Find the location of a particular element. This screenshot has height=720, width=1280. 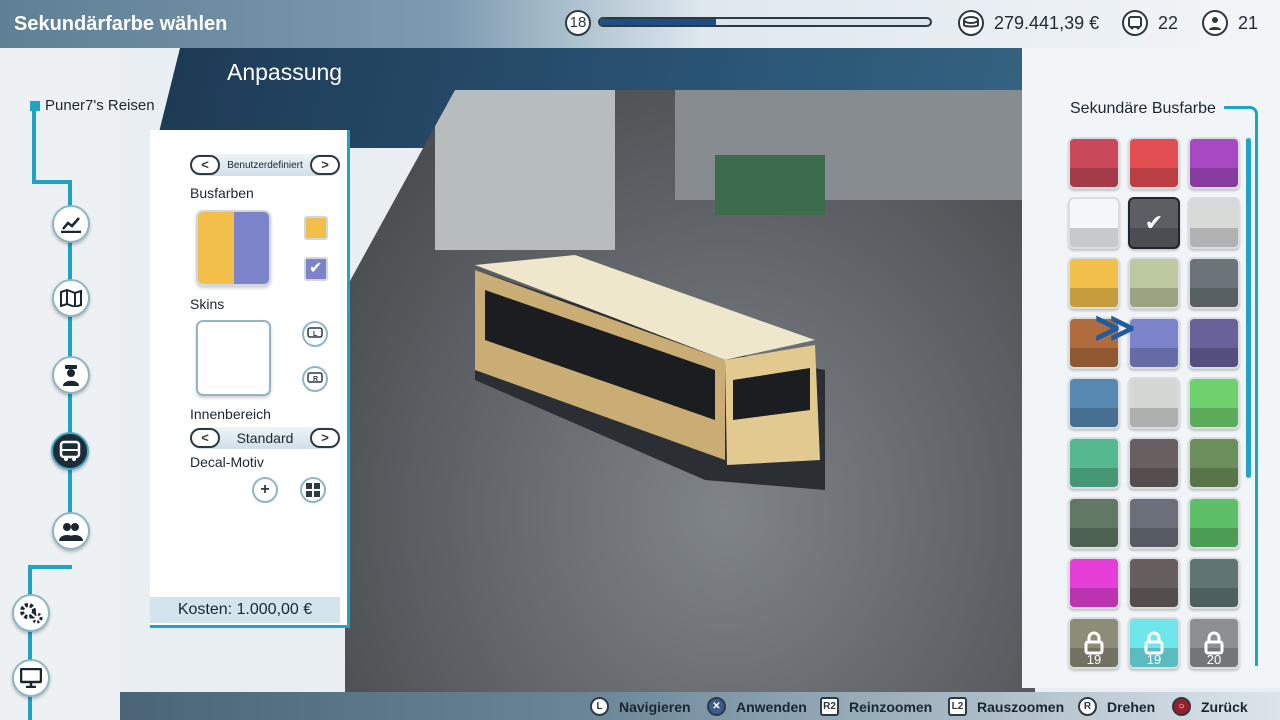

color-swatch: ✔ is located at coordinates (1154, 223).